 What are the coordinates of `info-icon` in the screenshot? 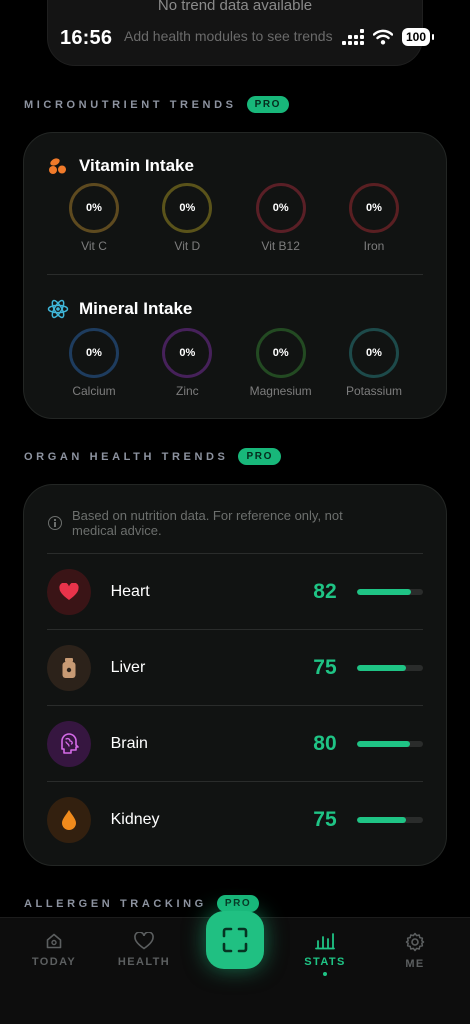 It's located at (55, 523).